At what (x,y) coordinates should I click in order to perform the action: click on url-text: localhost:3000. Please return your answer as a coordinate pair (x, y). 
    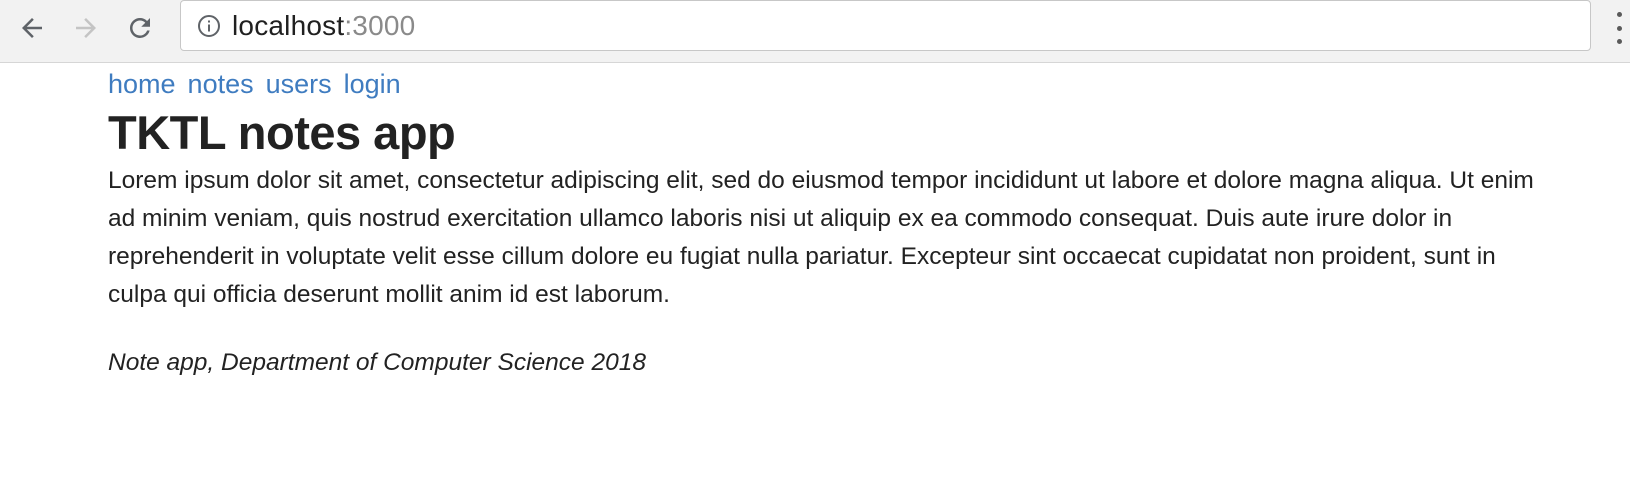
    Looking at the image, I should click on (323, 26).